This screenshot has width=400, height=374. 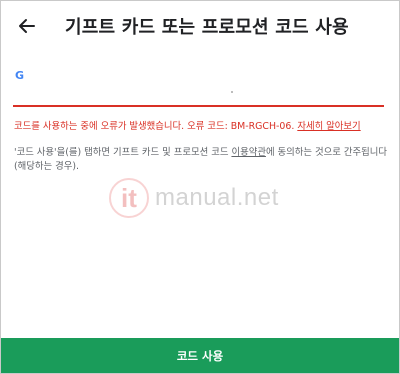 I want to click on watermark-text: manual.net, so click(x=217, y=197).